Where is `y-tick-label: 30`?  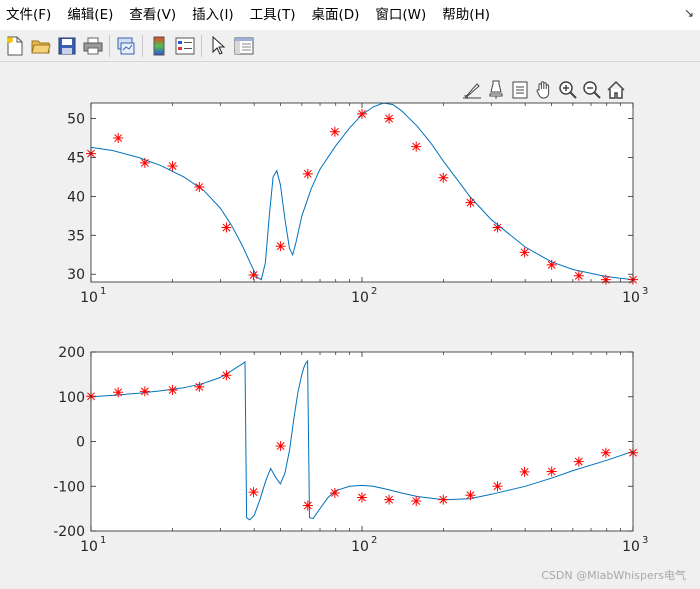
y-tick-label: 30 is located at coordinates (76, 275).